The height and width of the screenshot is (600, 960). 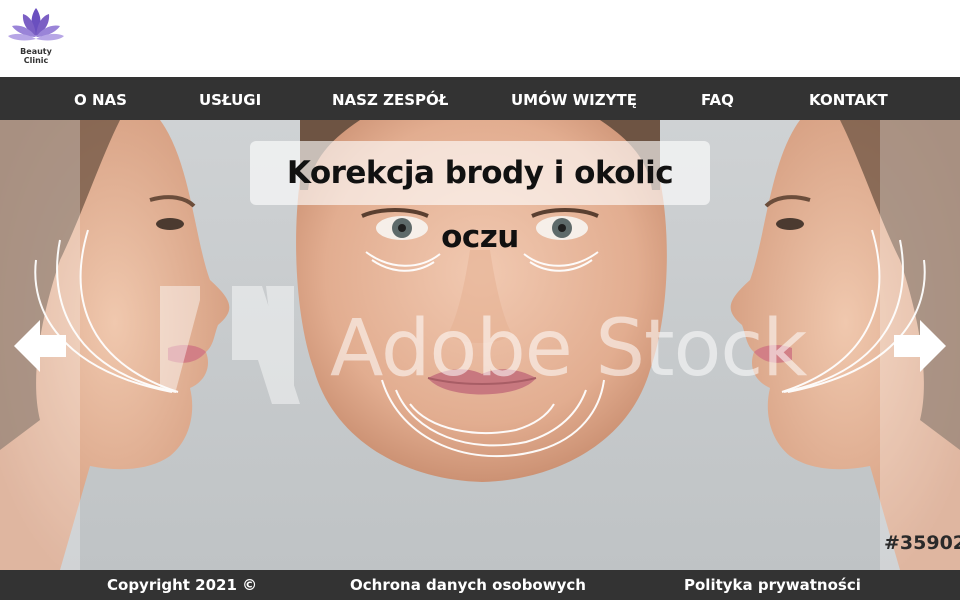 I want to click on logo-text: Beauty Clinic, so click(x=36, y=56).